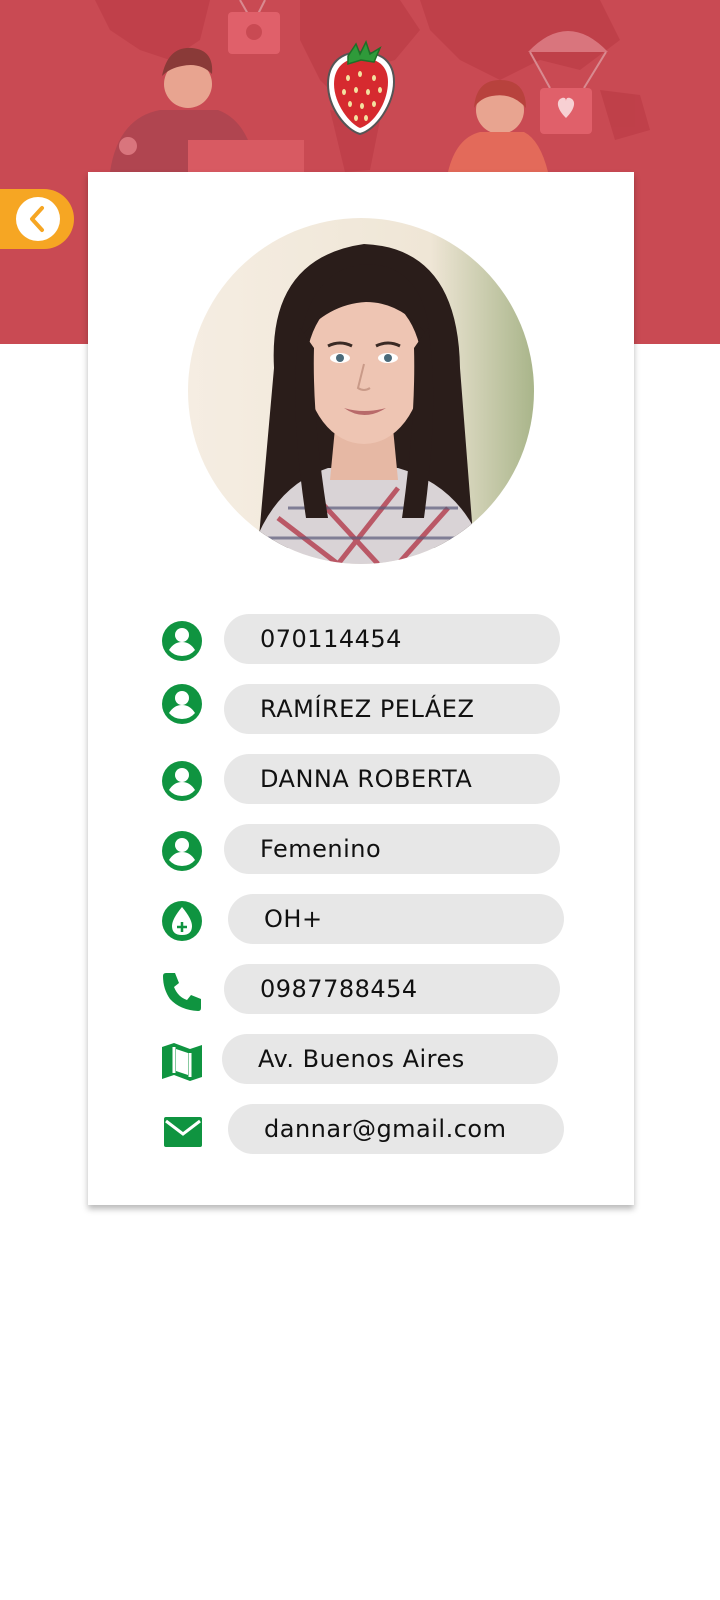  I want to click on email-field: dannar@gmail.com, so click(396, 1129).